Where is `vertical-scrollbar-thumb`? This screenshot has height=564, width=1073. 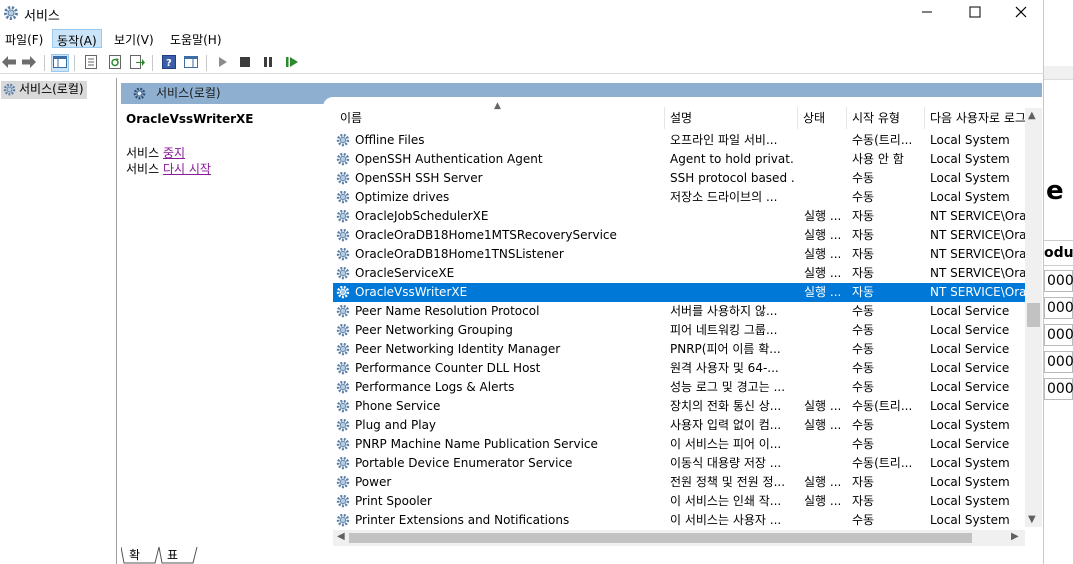
vertical-scrollbar-thumb is located at coordinates (1033, 315).